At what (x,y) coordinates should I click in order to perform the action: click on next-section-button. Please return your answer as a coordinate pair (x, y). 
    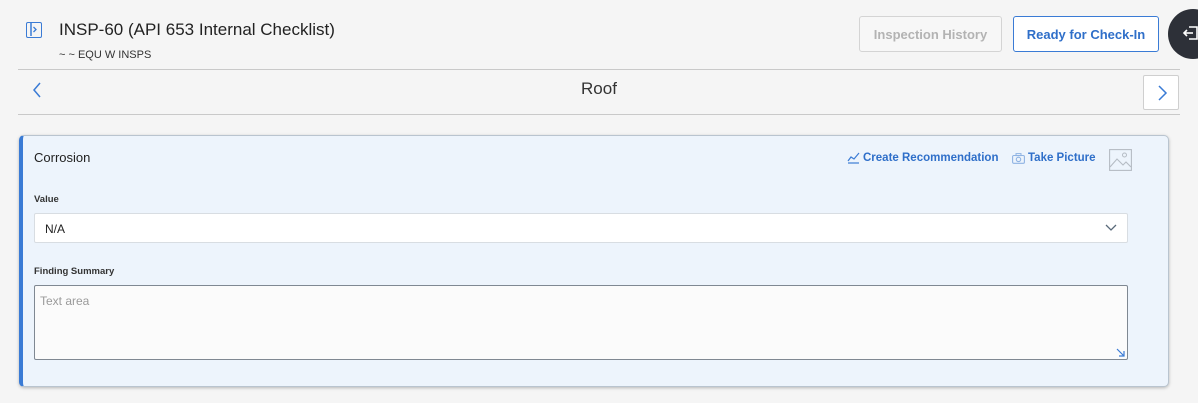
    Looking at the image, I should click on (1161, 92).